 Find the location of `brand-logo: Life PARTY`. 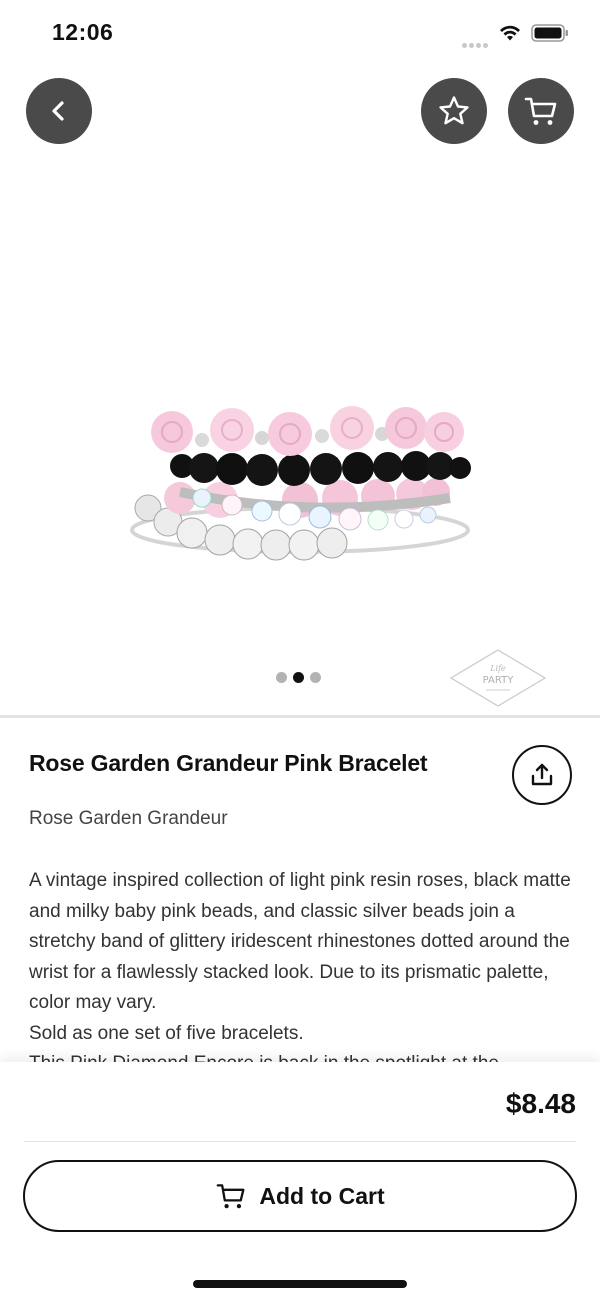

brand-logo: Life PARTY is located at coordinates (498, 678).